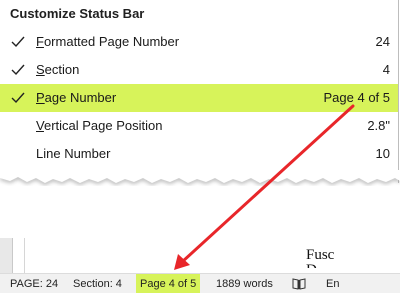 This screenshot has height=293, width=400. Describe the element at coordinates (320, 255) in the screenshot. I see `document-text: Fusc` at that location.